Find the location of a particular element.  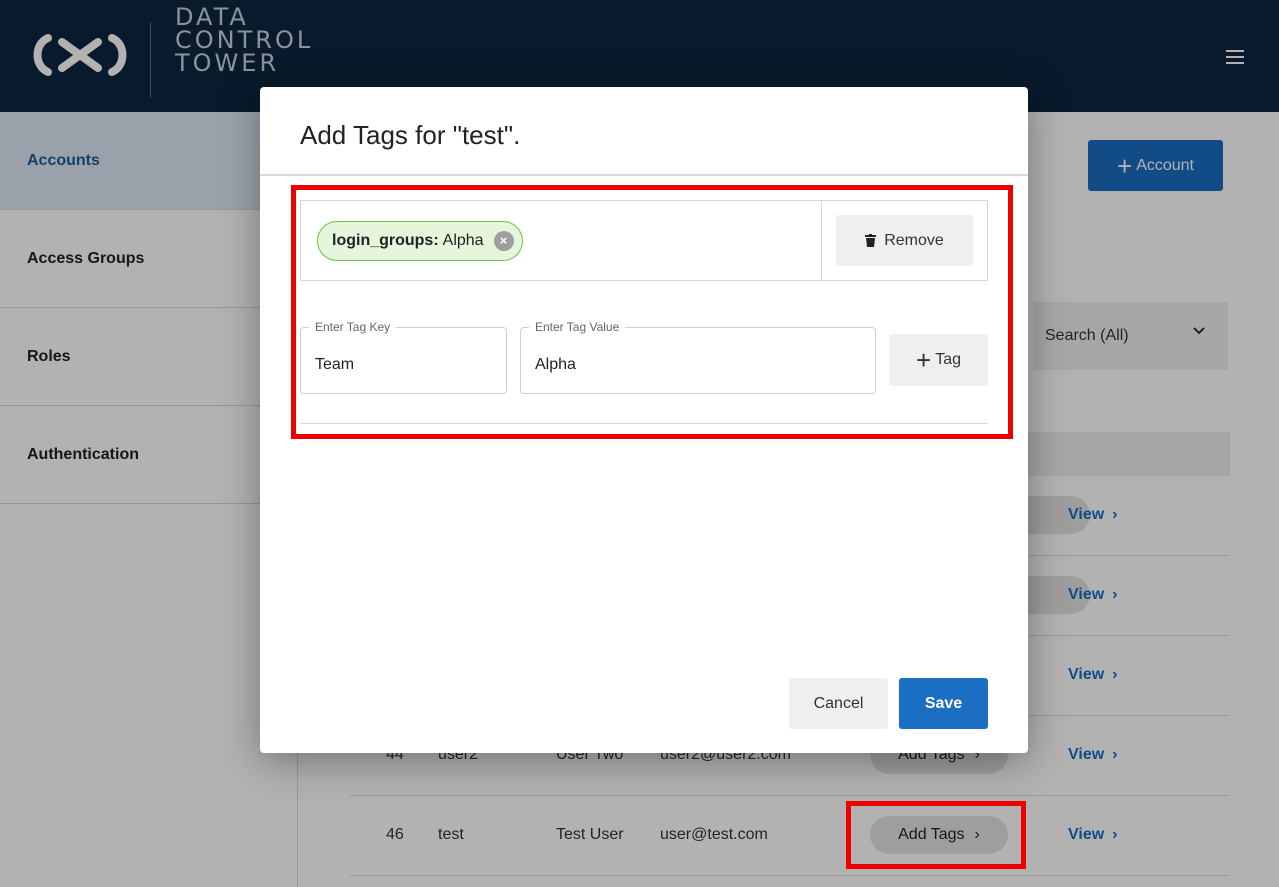

dialog-separator is located at coordinates (644, 175).